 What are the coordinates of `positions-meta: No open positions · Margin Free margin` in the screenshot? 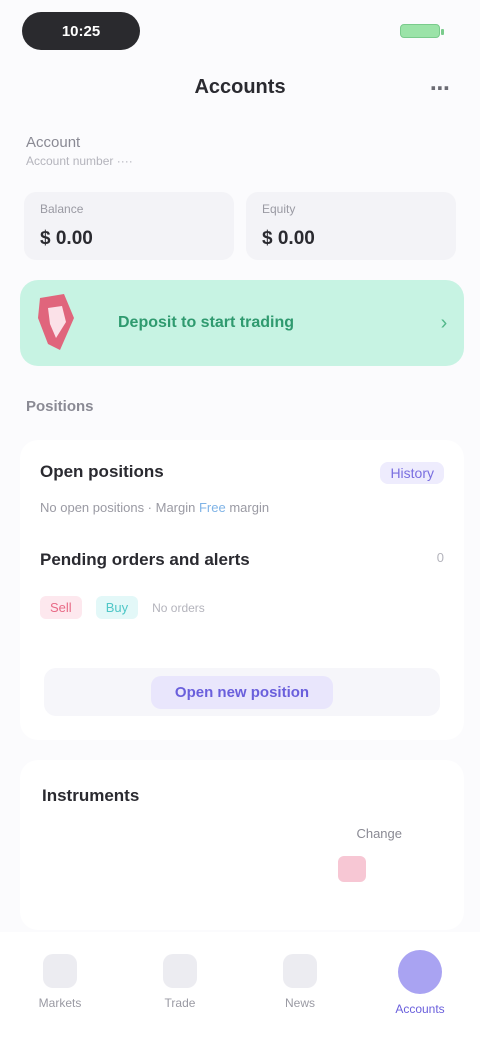 It's located at (242, 507).